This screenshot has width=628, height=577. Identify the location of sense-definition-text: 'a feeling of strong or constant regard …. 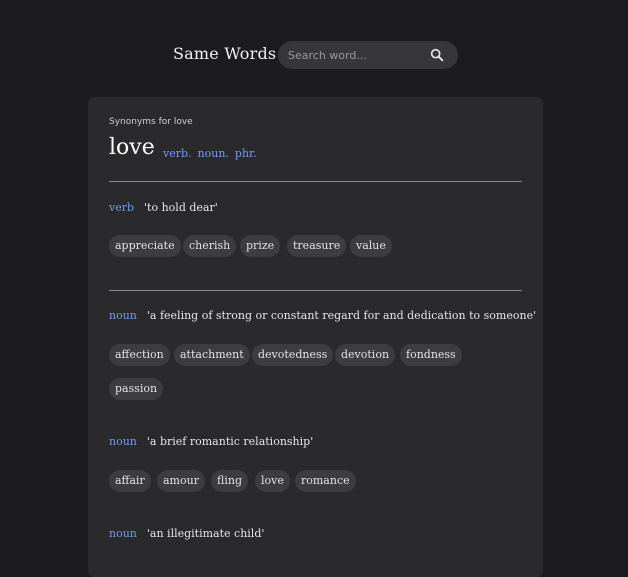
(341, 315).